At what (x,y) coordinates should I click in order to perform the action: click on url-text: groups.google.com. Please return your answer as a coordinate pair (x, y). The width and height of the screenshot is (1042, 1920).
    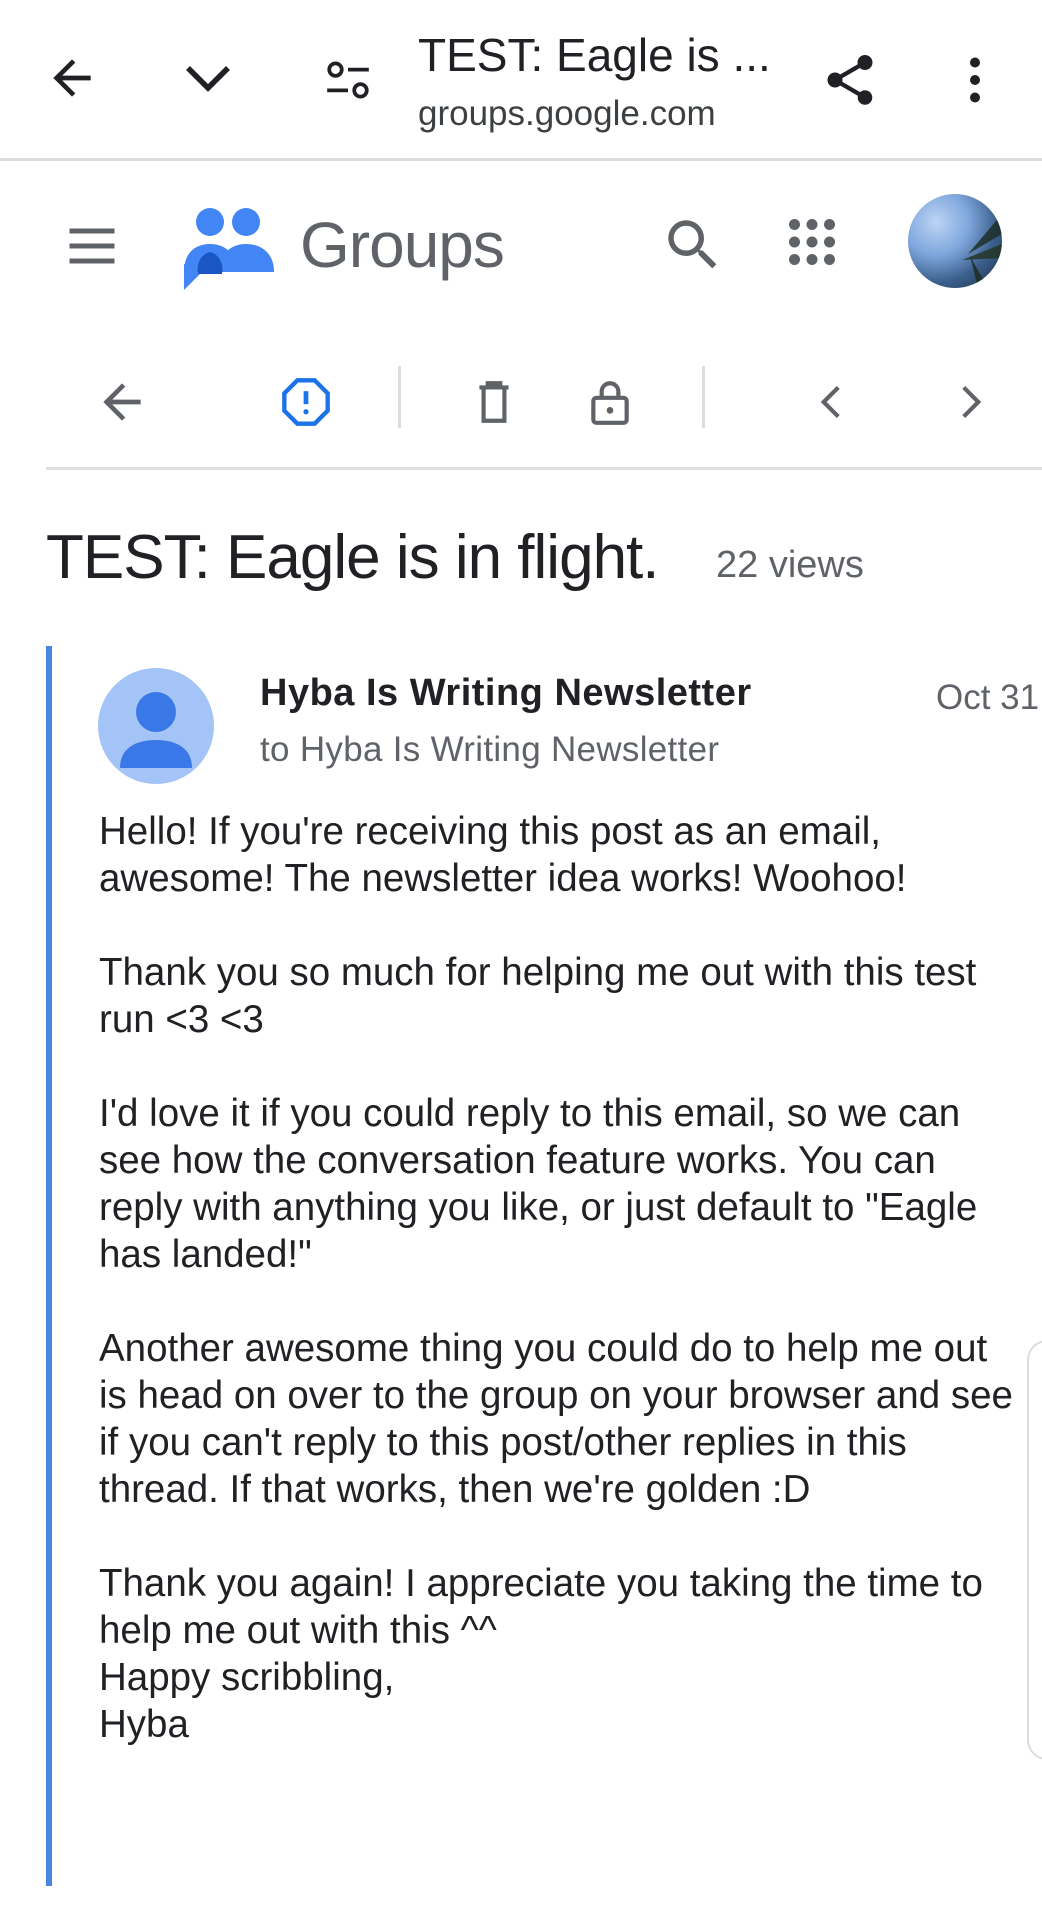
    Looking at the image, I should click on (567, 114).